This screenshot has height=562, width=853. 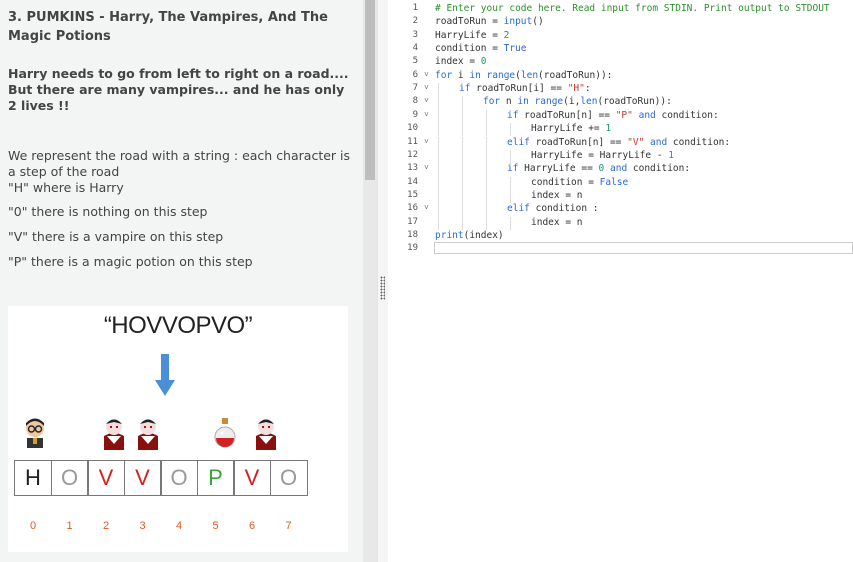 I want to click on code-text: if HarryLife == 0 and condition:, so click(x=599, y=169).